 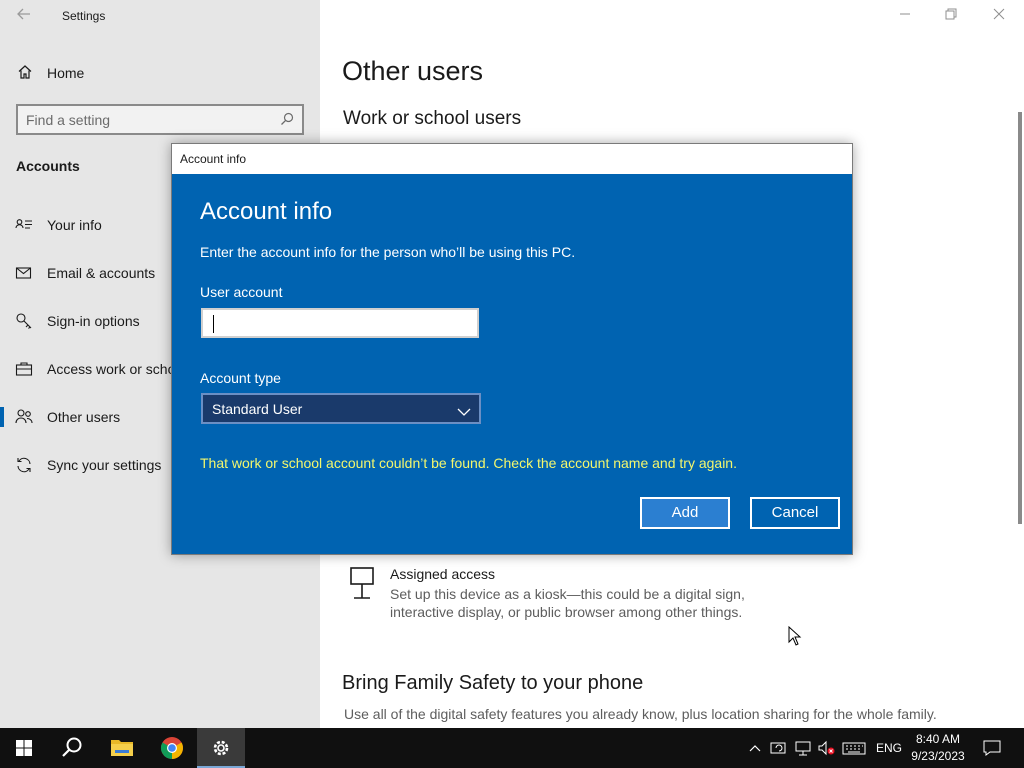 What do you see at coordinates (905, 16) in the screenshot?
I see `minimize-icon` at bounding box center [905, 16].